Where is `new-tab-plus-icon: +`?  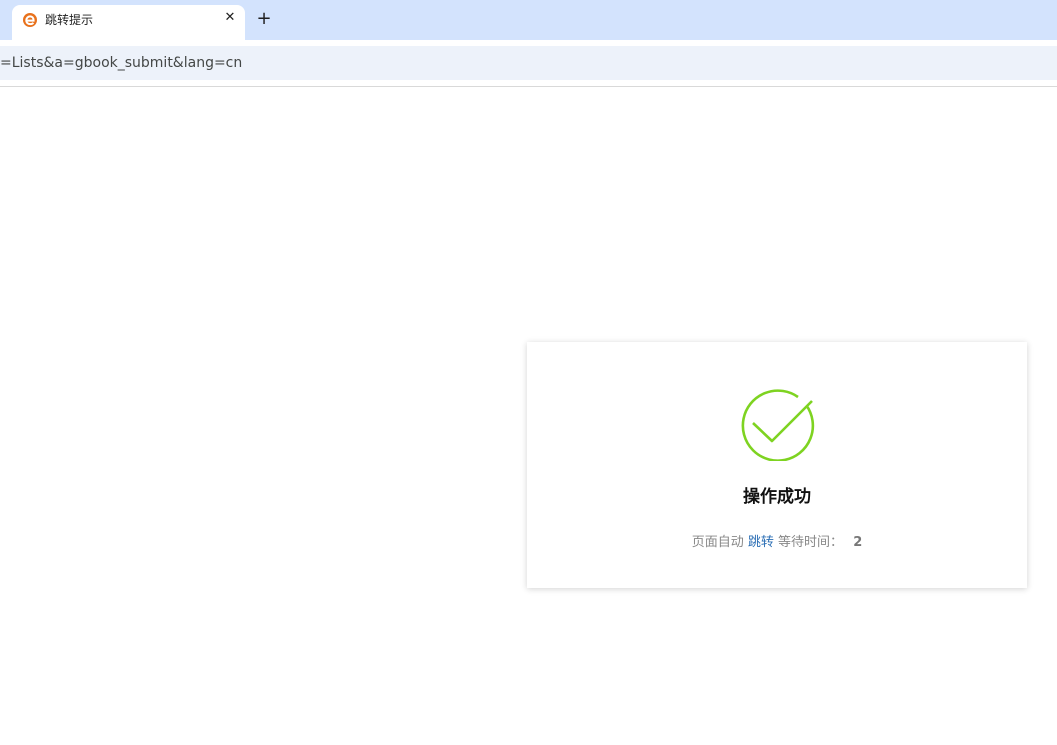
new-tab-plus-icon: + is located at coordinates (264, 19).